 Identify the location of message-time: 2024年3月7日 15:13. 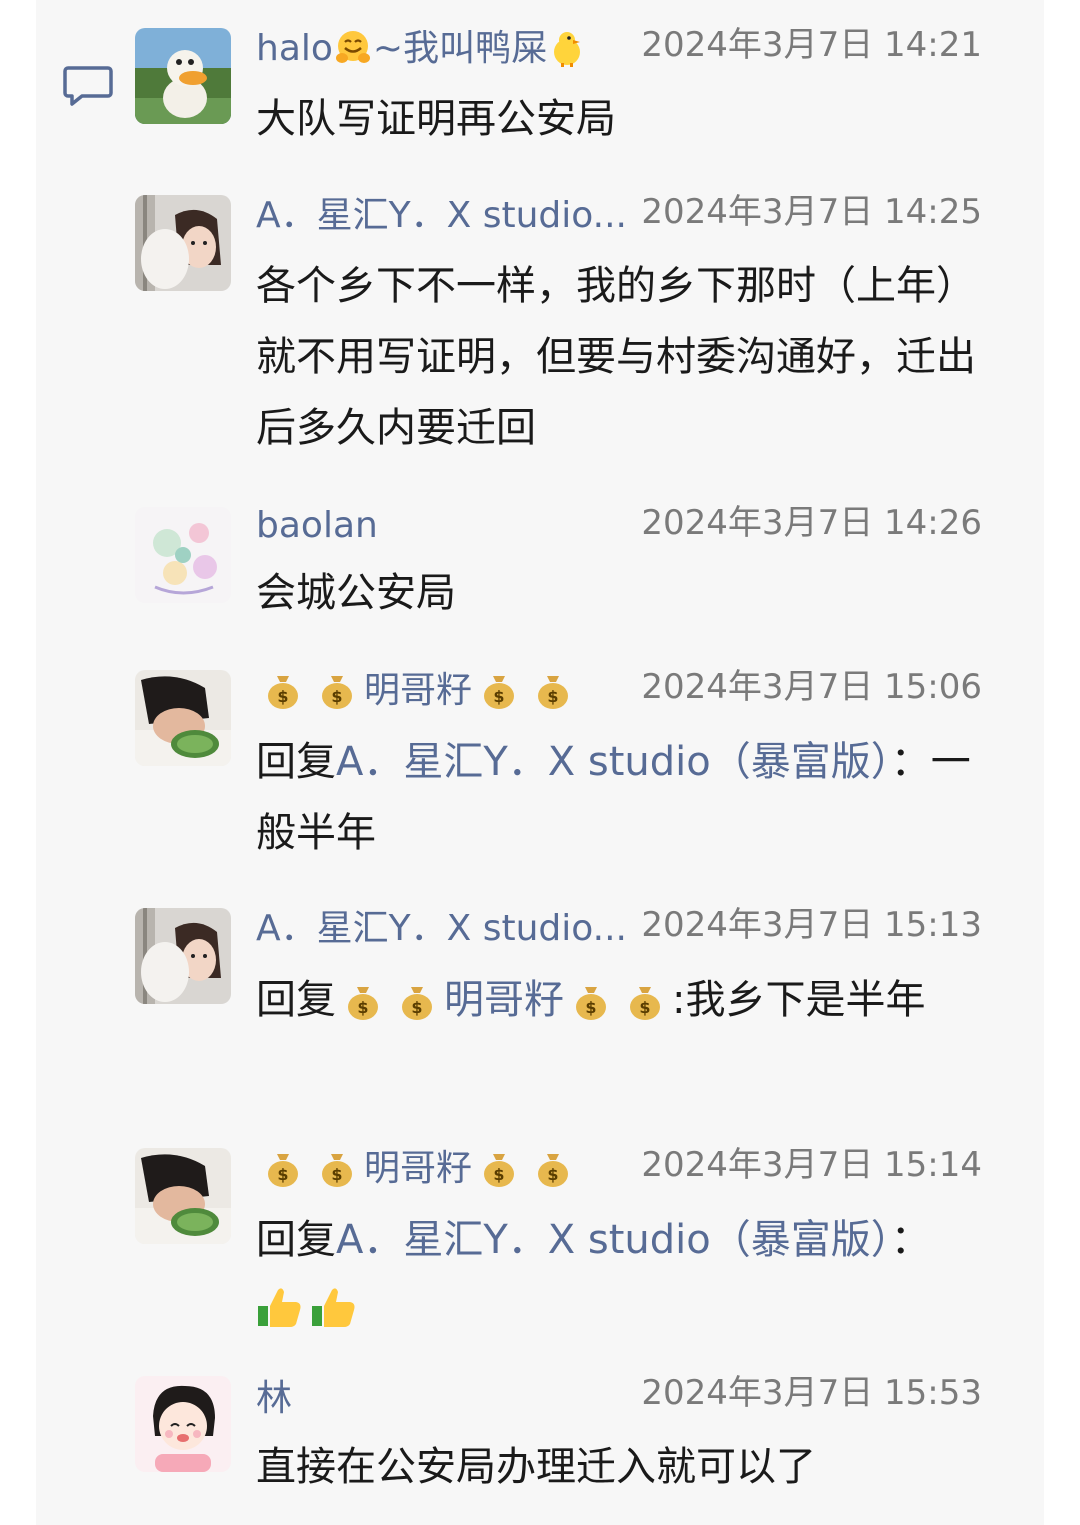
(811, 925).